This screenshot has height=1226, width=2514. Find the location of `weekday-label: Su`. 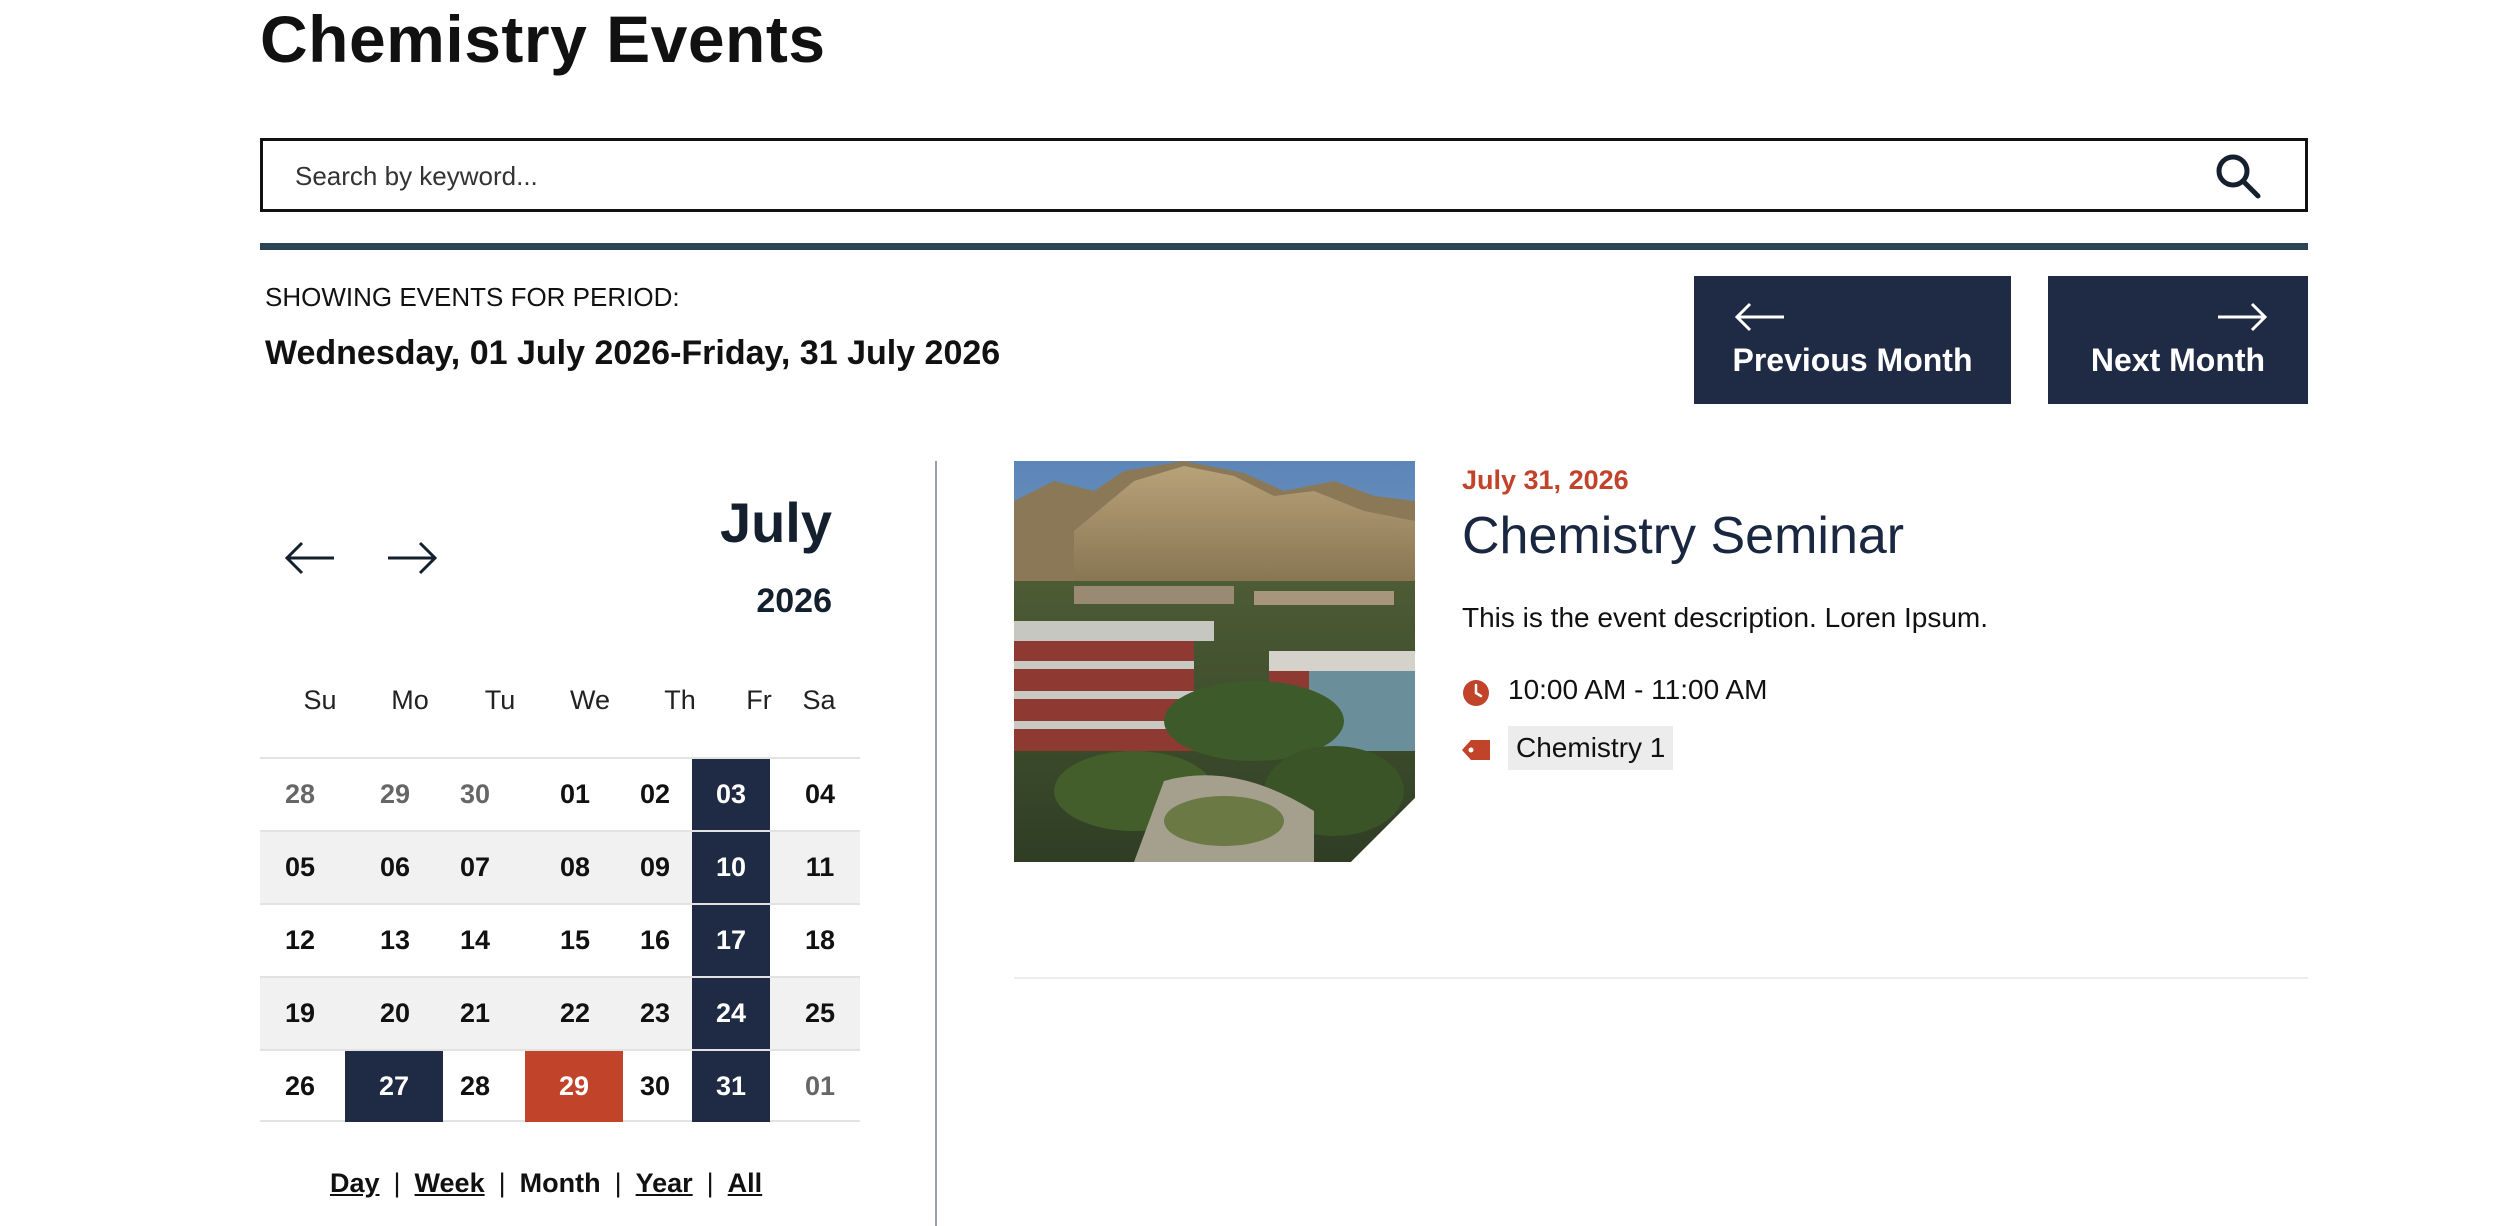

weekday-label: Su is located at coordinates (320, 700).